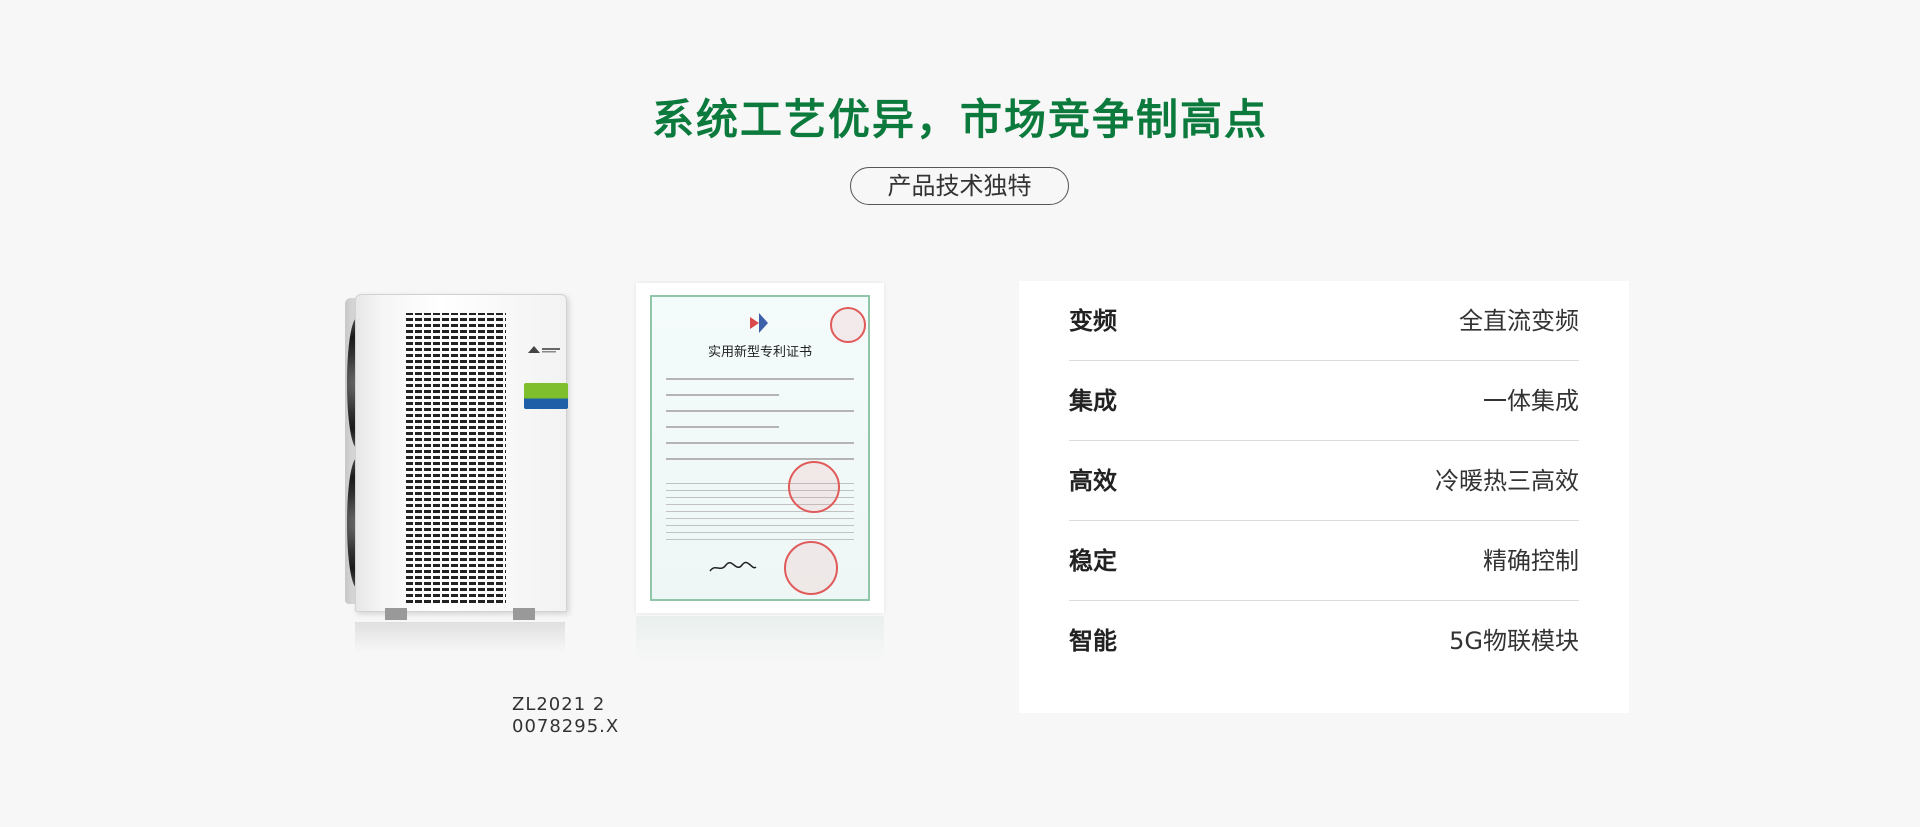  What do you see at coordinates (1093, 561) in the screenshot?
I see `spec-key: 稳定` at bounding box center [1093, 561].